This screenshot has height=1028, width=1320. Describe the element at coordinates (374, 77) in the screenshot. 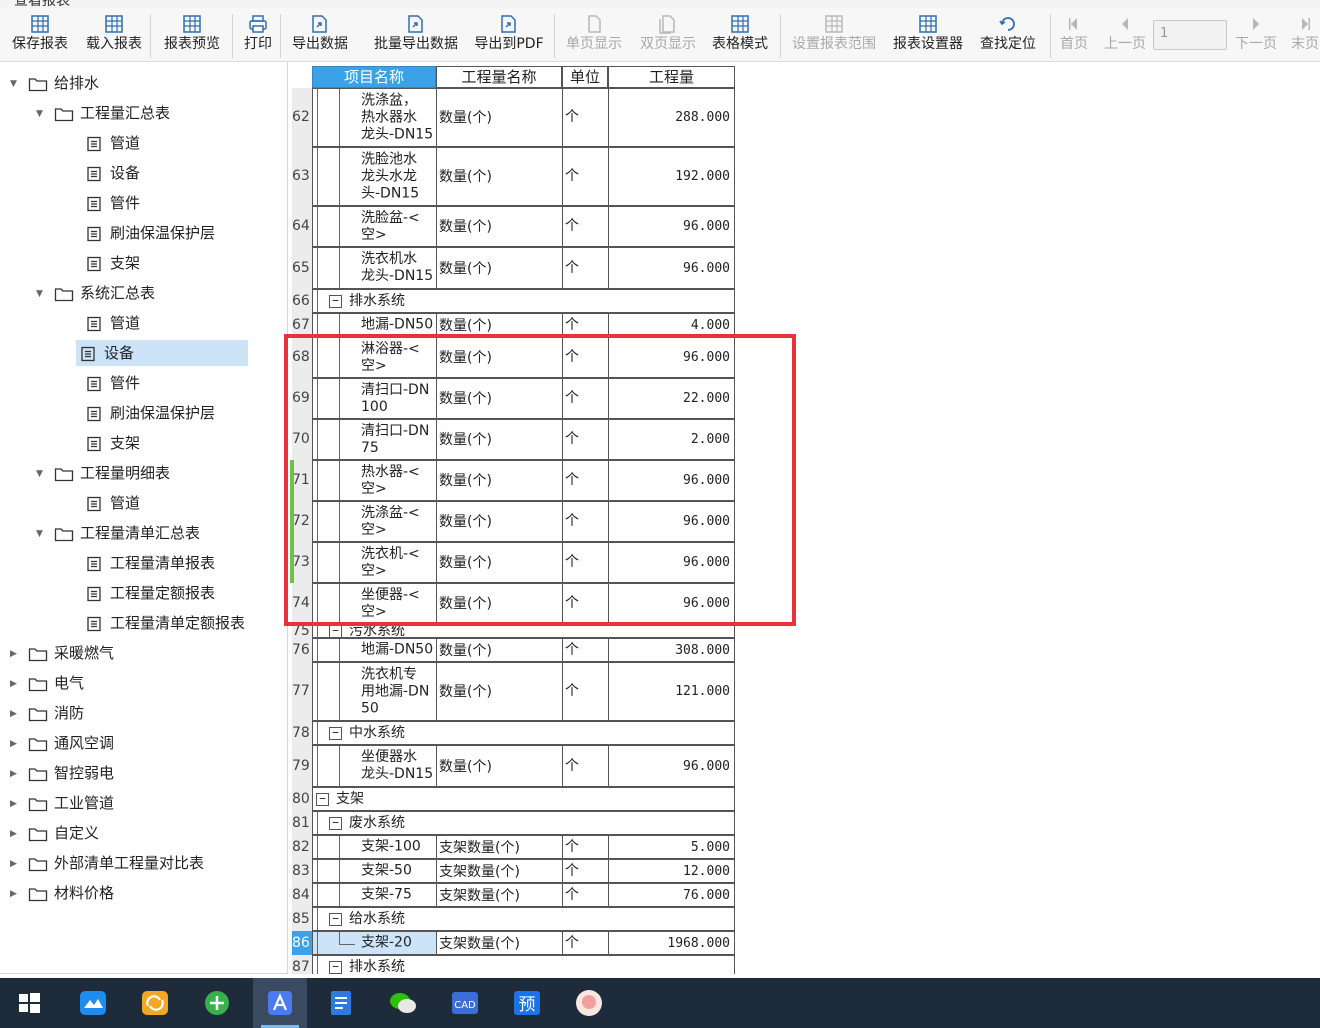

I see `header-project-name: 项目名称` at that location.